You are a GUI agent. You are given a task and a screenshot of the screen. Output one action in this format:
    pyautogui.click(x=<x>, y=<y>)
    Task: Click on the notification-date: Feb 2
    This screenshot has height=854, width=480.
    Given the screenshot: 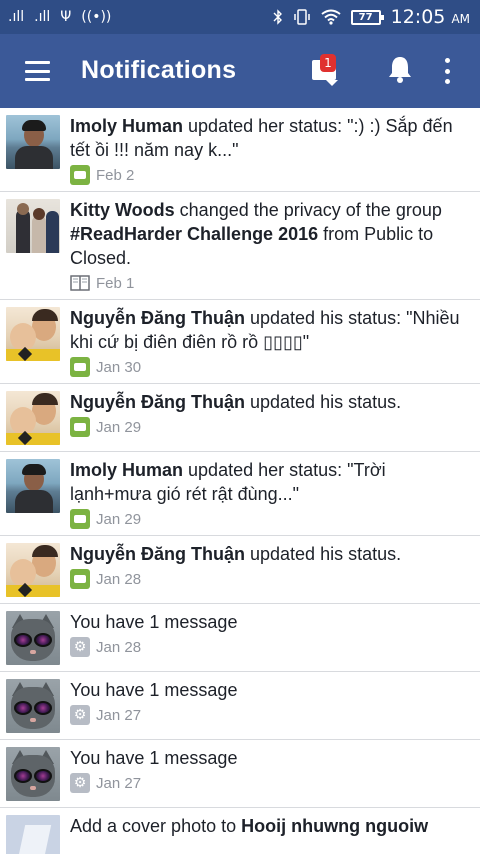 What is the action you would take?
    pyautogui.click(x=115, y=175)
    